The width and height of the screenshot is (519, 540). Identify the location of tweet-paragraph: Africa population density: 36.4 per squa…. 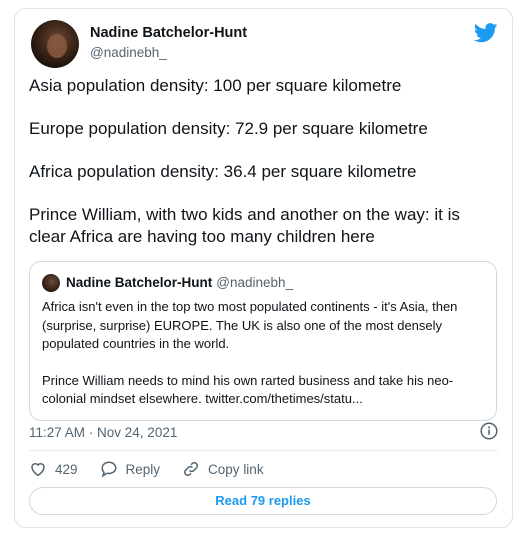
(223, 171).